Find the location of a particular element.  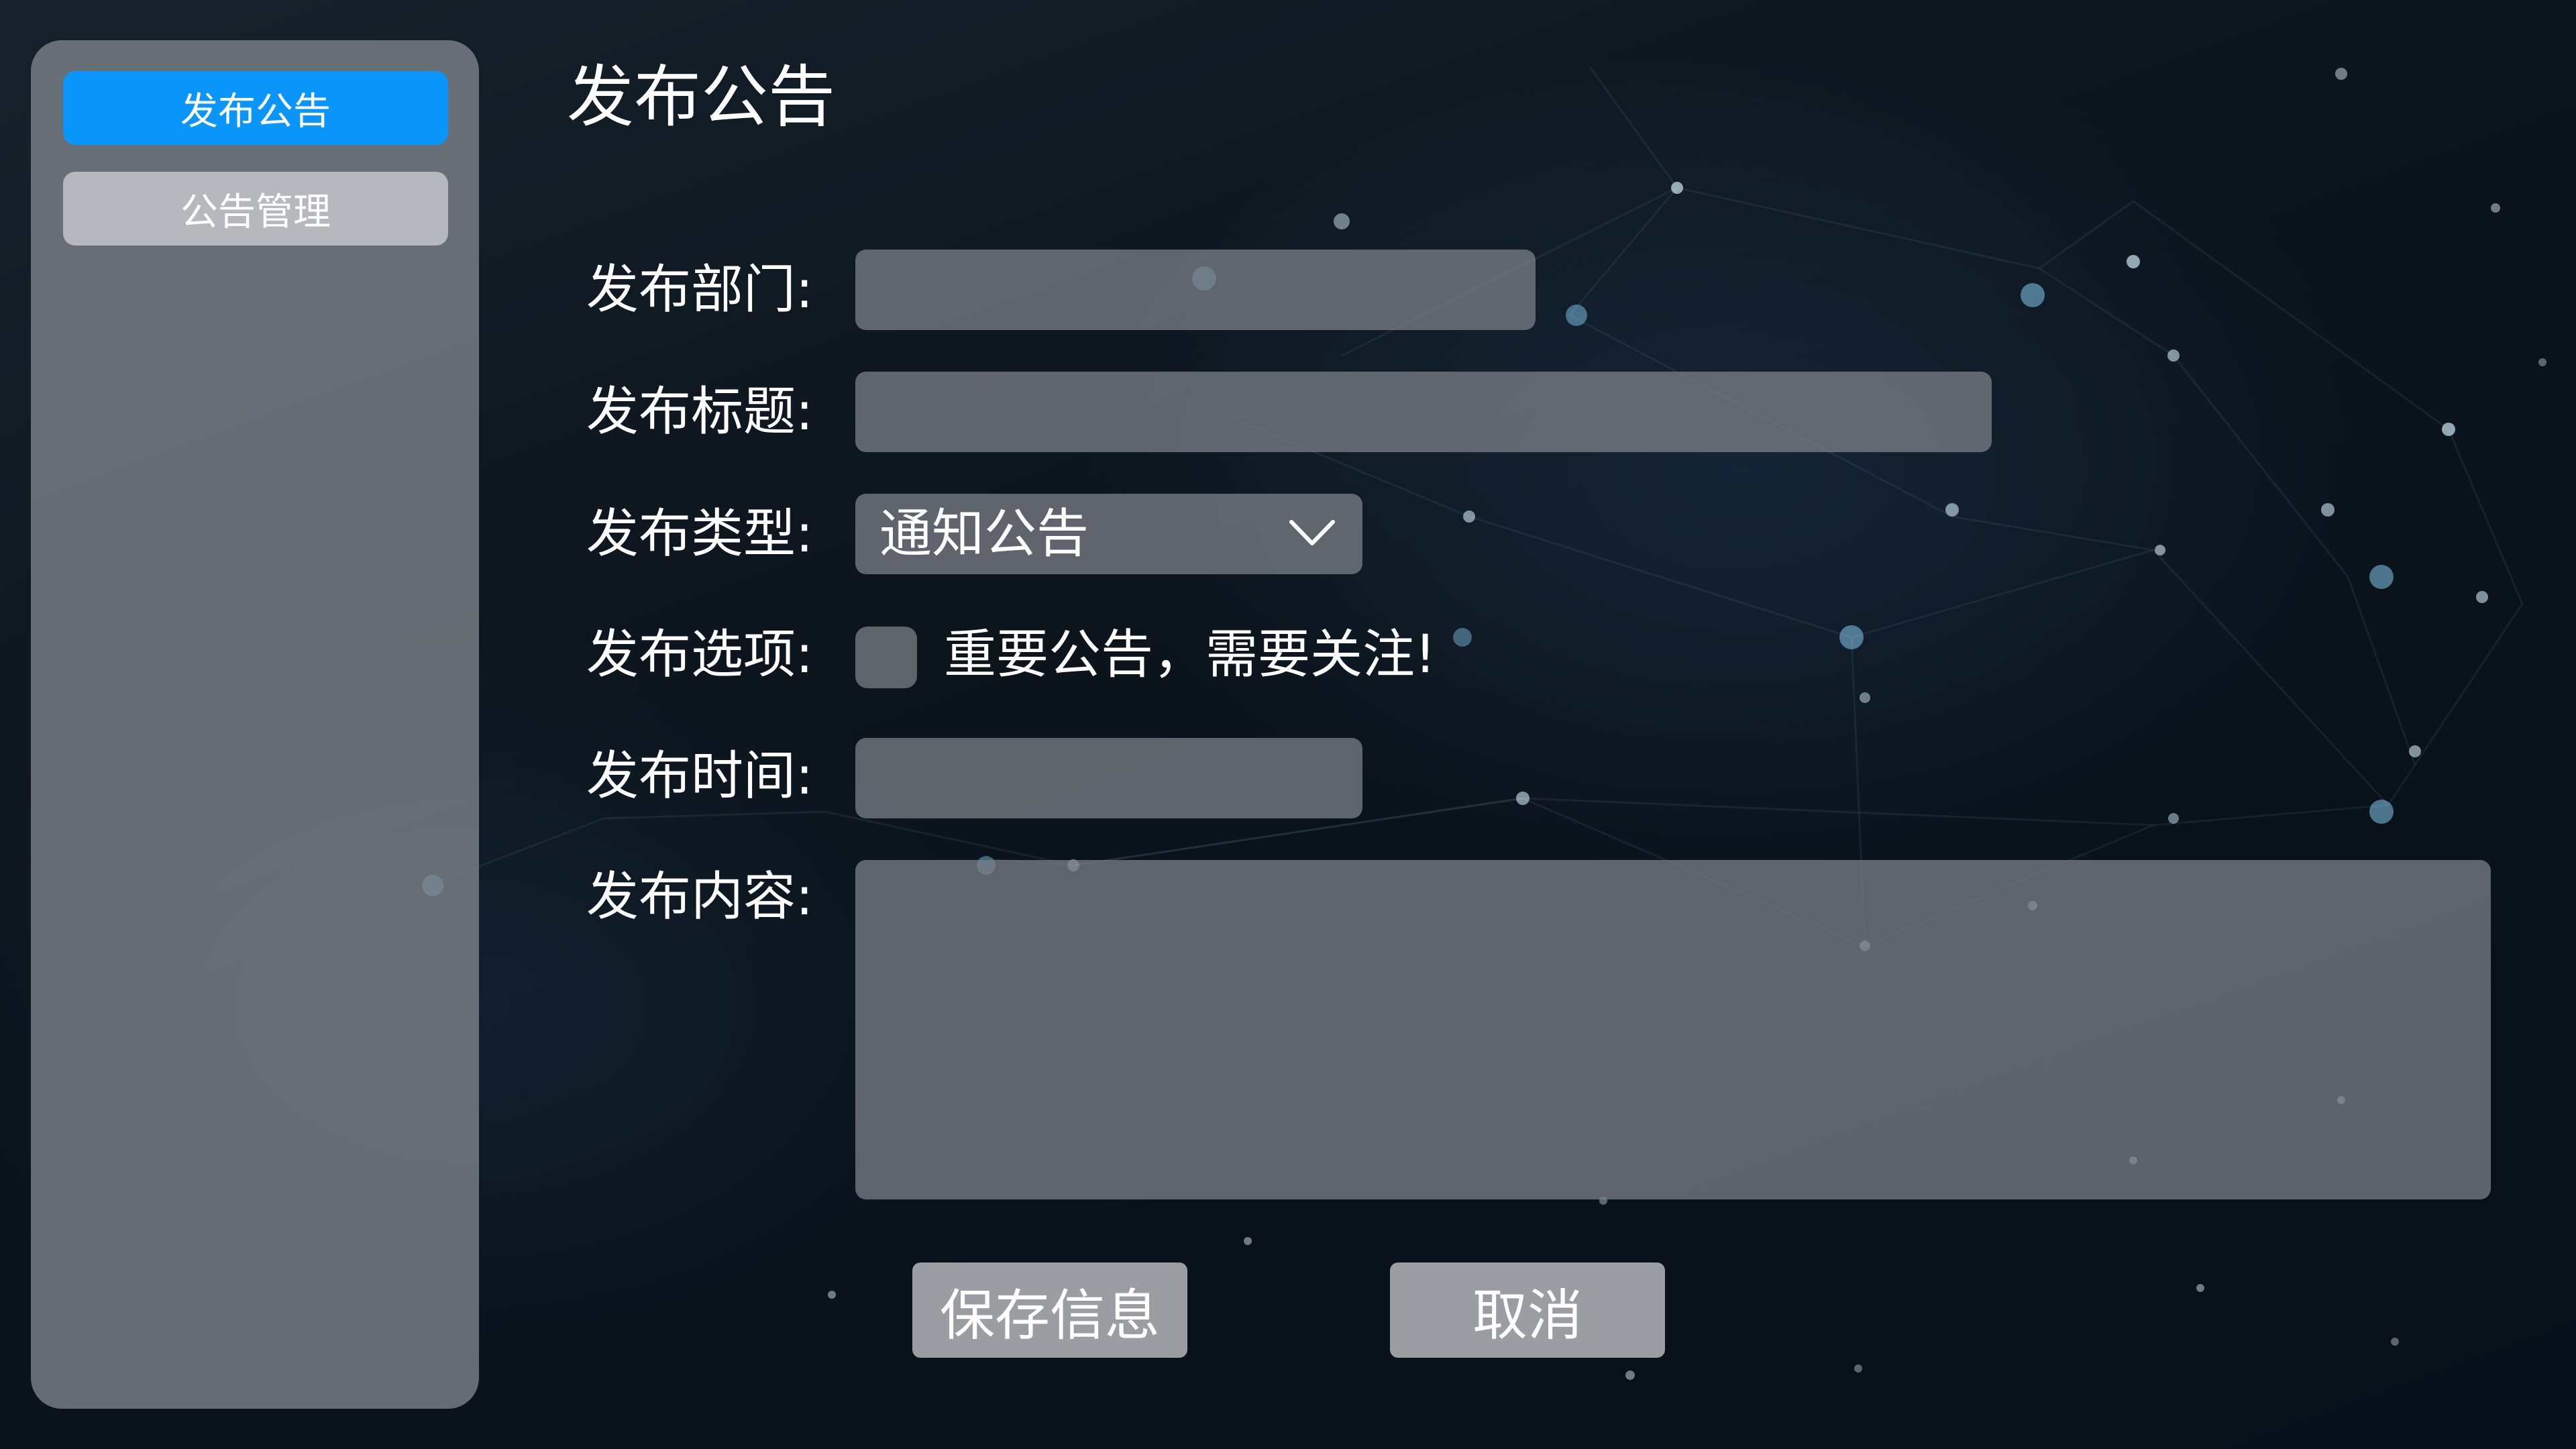

type-select: 通知公告 is located at coordinates (1108, 534).